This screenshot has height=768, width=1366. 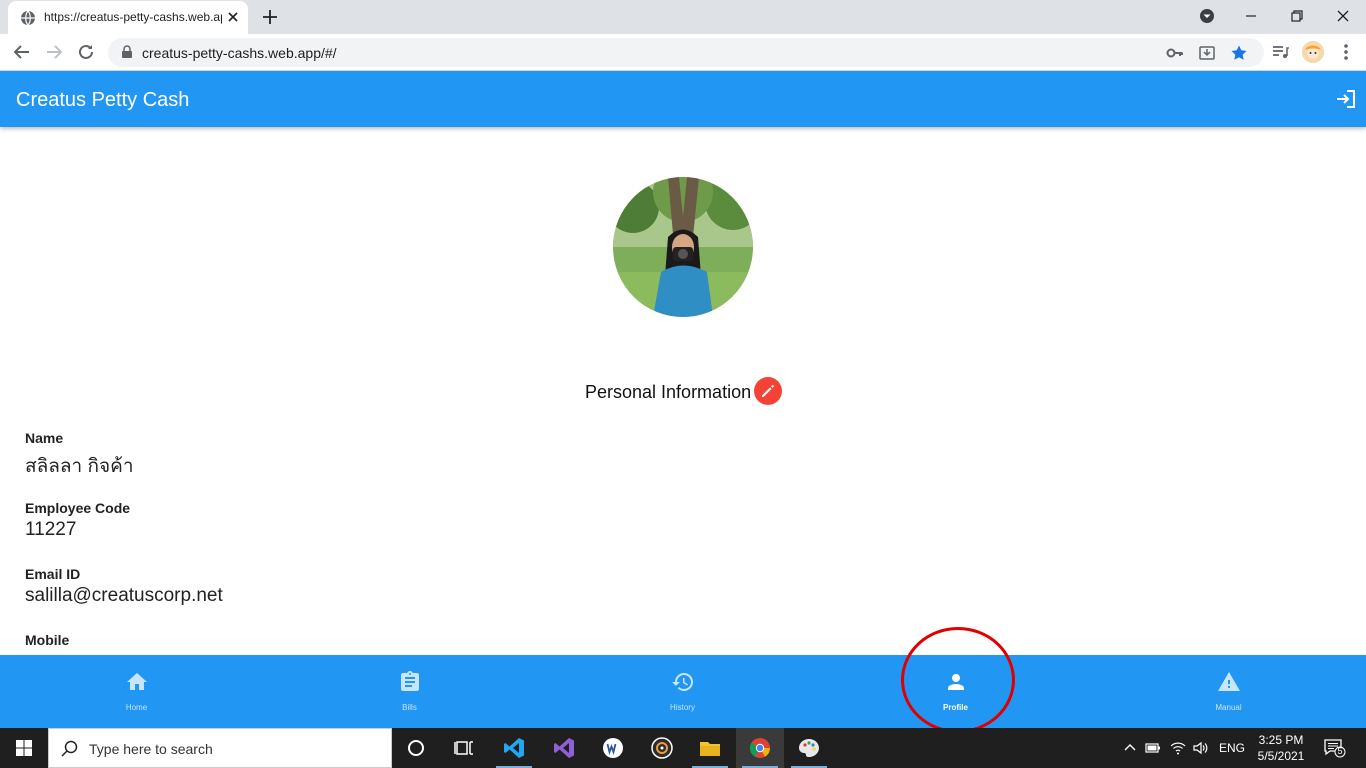 What do you see at coordinates (683, 681) in the screenshot?
I see `history-icon` at bounding box center [683, 681].